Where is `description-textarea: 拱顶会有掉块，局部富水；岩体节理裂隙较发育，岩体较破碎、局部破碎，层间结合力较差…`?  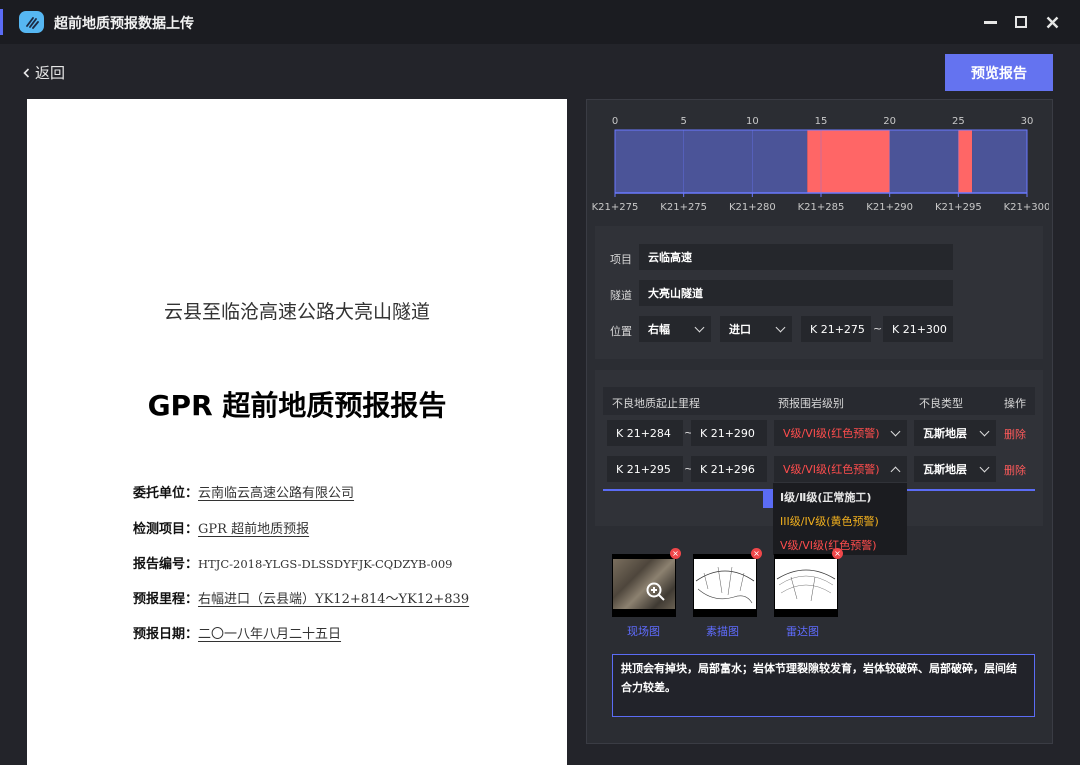 description-textarea: 拱顶会有掉块，局部富水；岩体节理裂隙较发育，岩体较破碎、局部破碎，层间结合力较差… is located at coordinates (823, 685).